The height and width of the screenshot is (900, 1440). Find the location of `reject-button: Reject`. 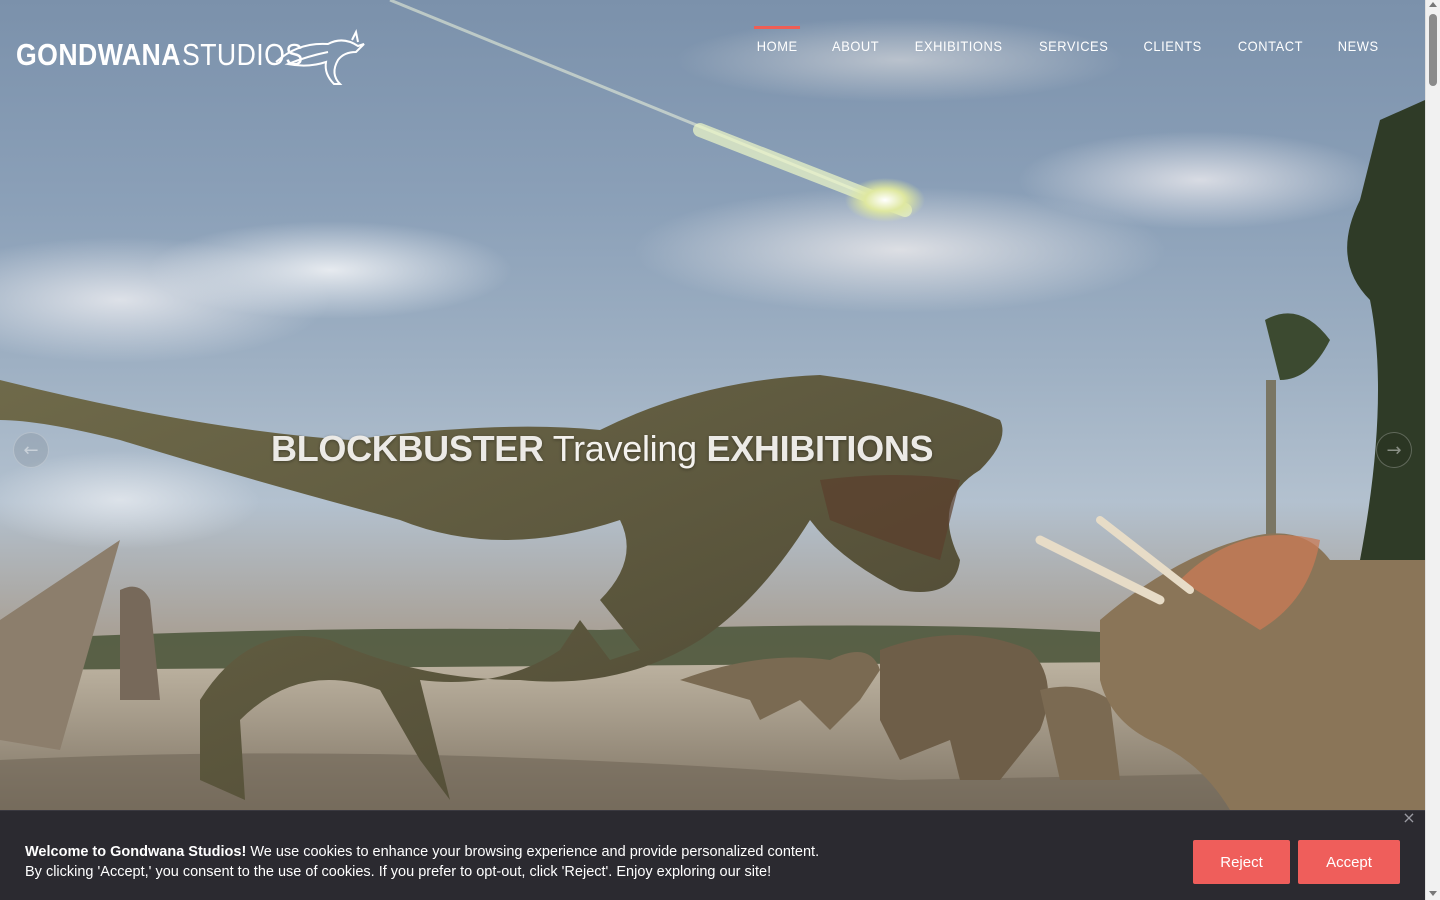

reject-button: Reject is located at coordinates (1241, 862).